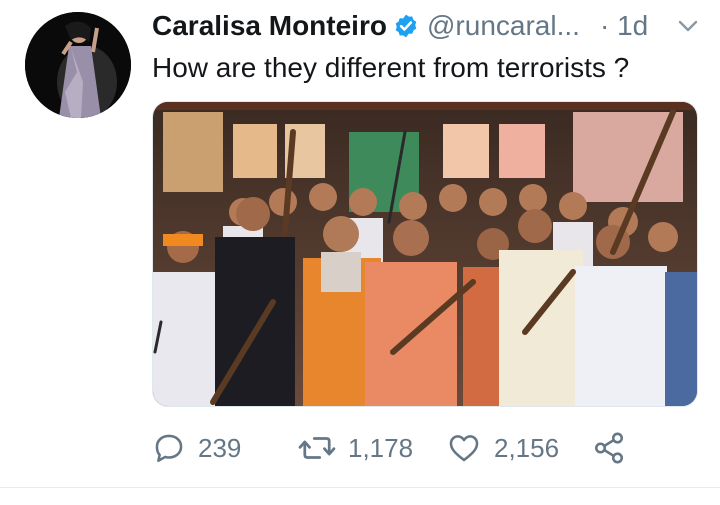 The height and width of the screenshot is (505, 720). I want to click on tweet-divider, so click(360, 487).